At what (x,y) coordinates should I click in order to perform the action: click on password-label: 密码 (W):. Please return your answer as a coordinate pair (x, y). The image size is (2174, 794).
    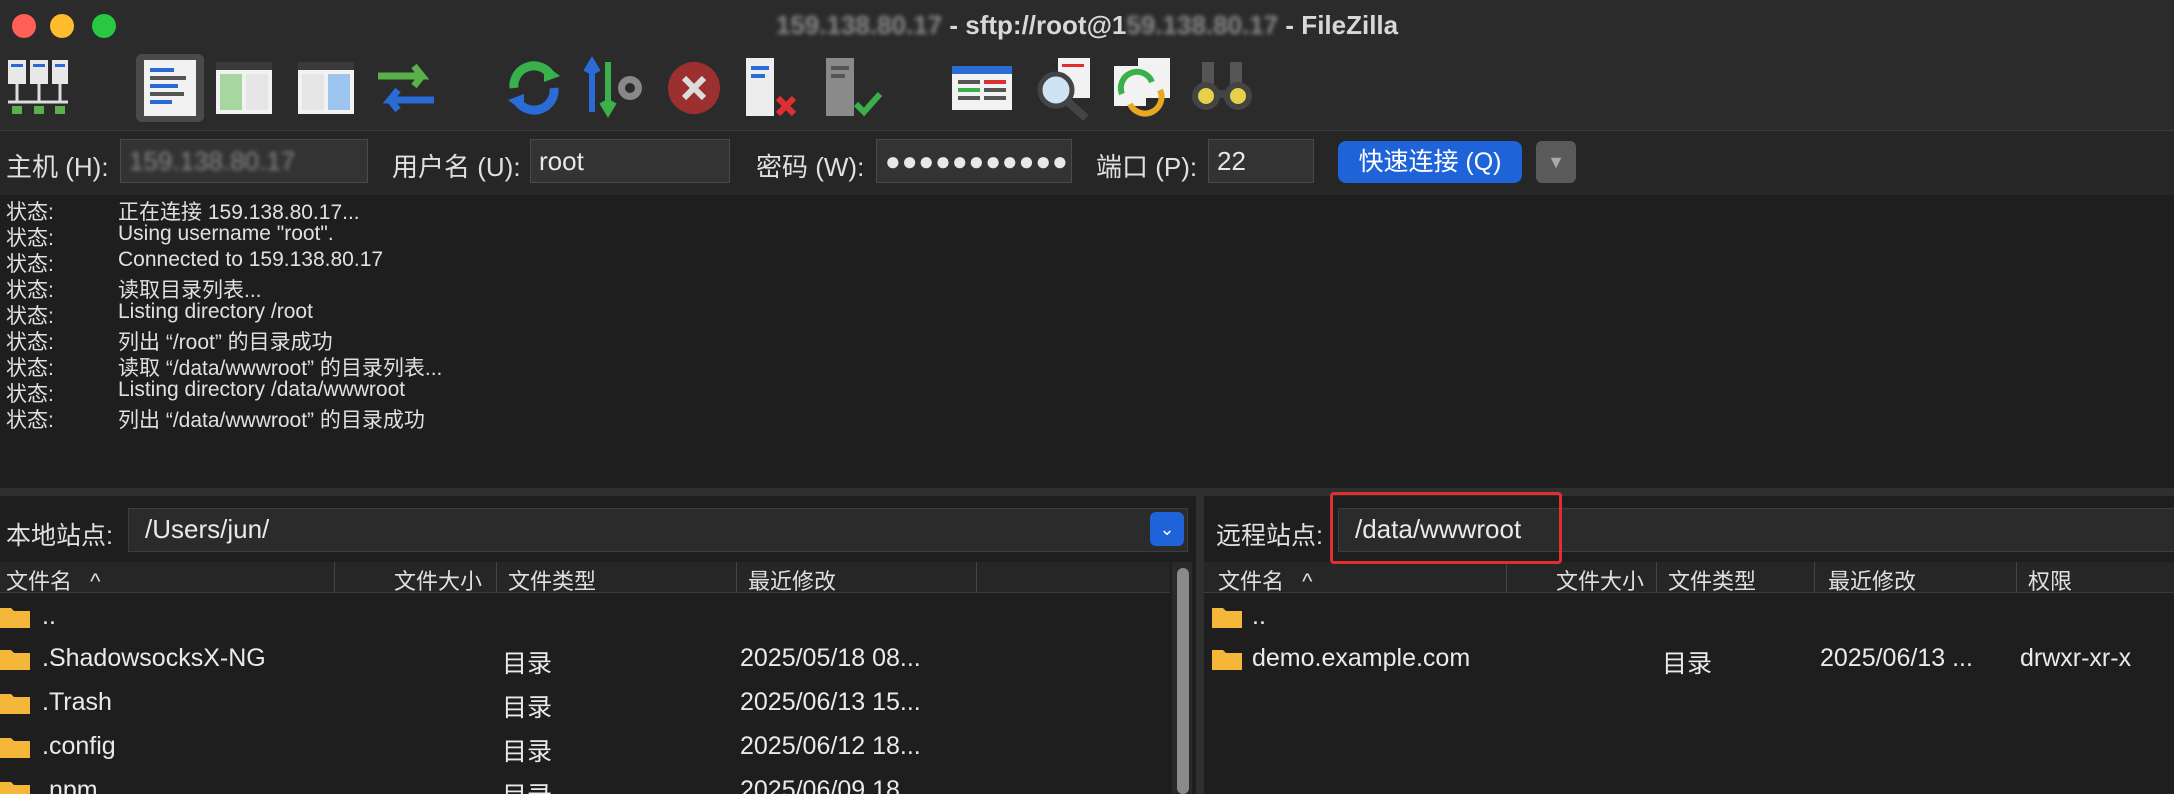
    Looking at the image, I should click on (810, 167).